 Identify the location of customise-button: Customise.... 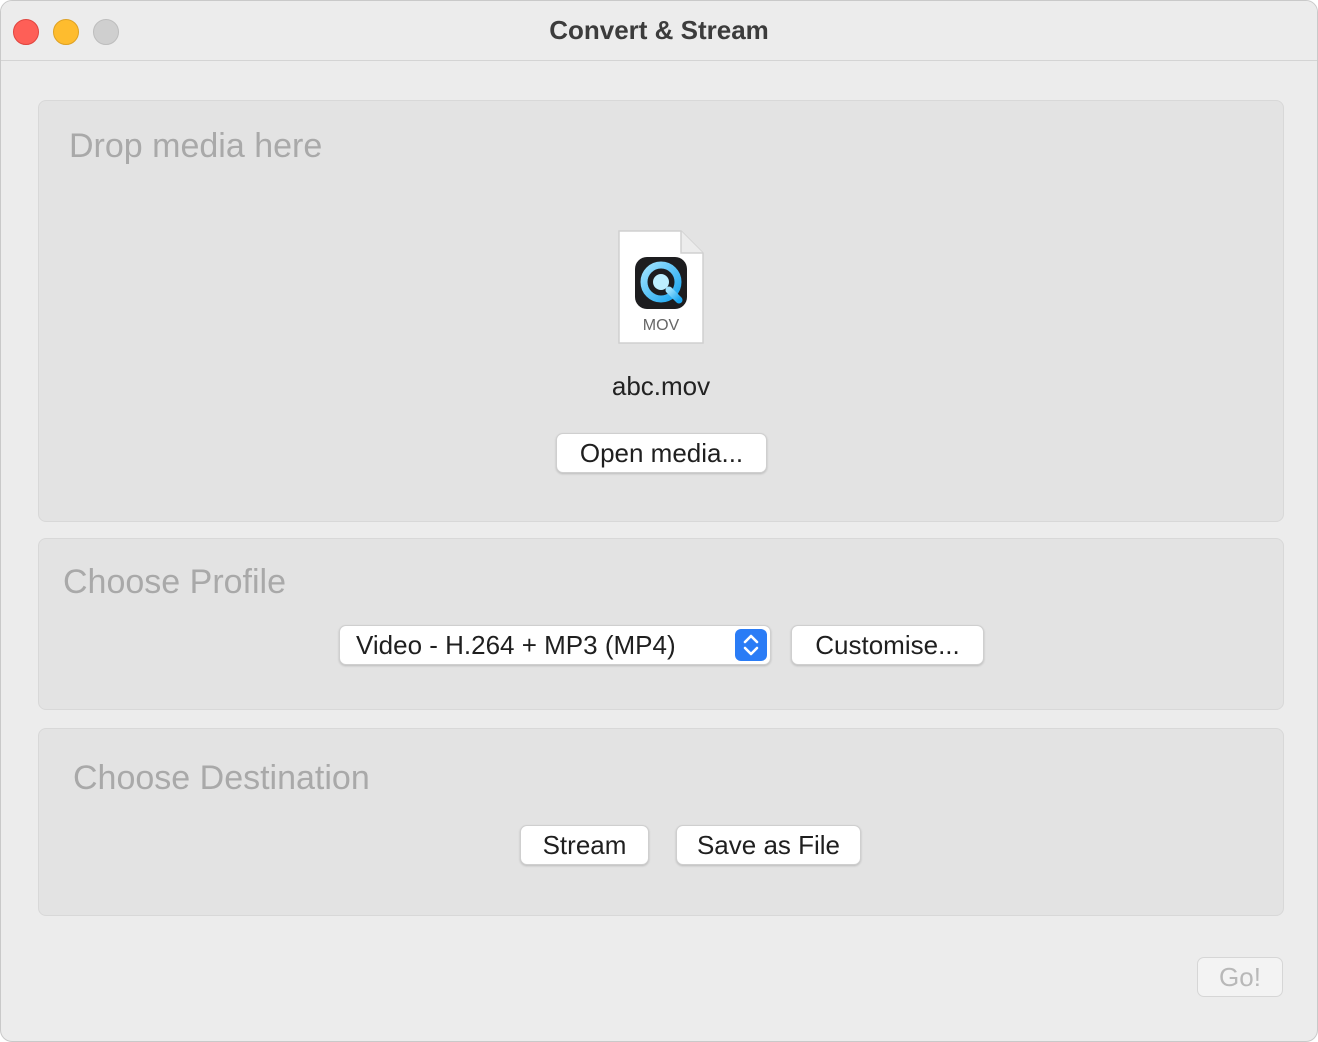
(887, 645).